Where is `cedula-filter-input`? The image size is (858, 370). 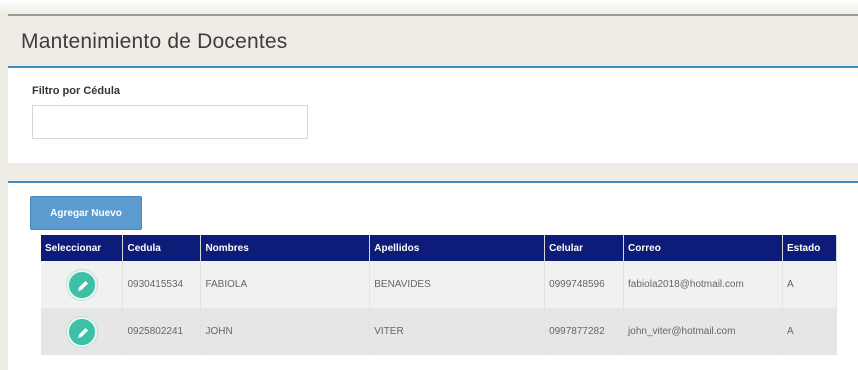 cedula-filter-input is located at coordinates (170, 122).